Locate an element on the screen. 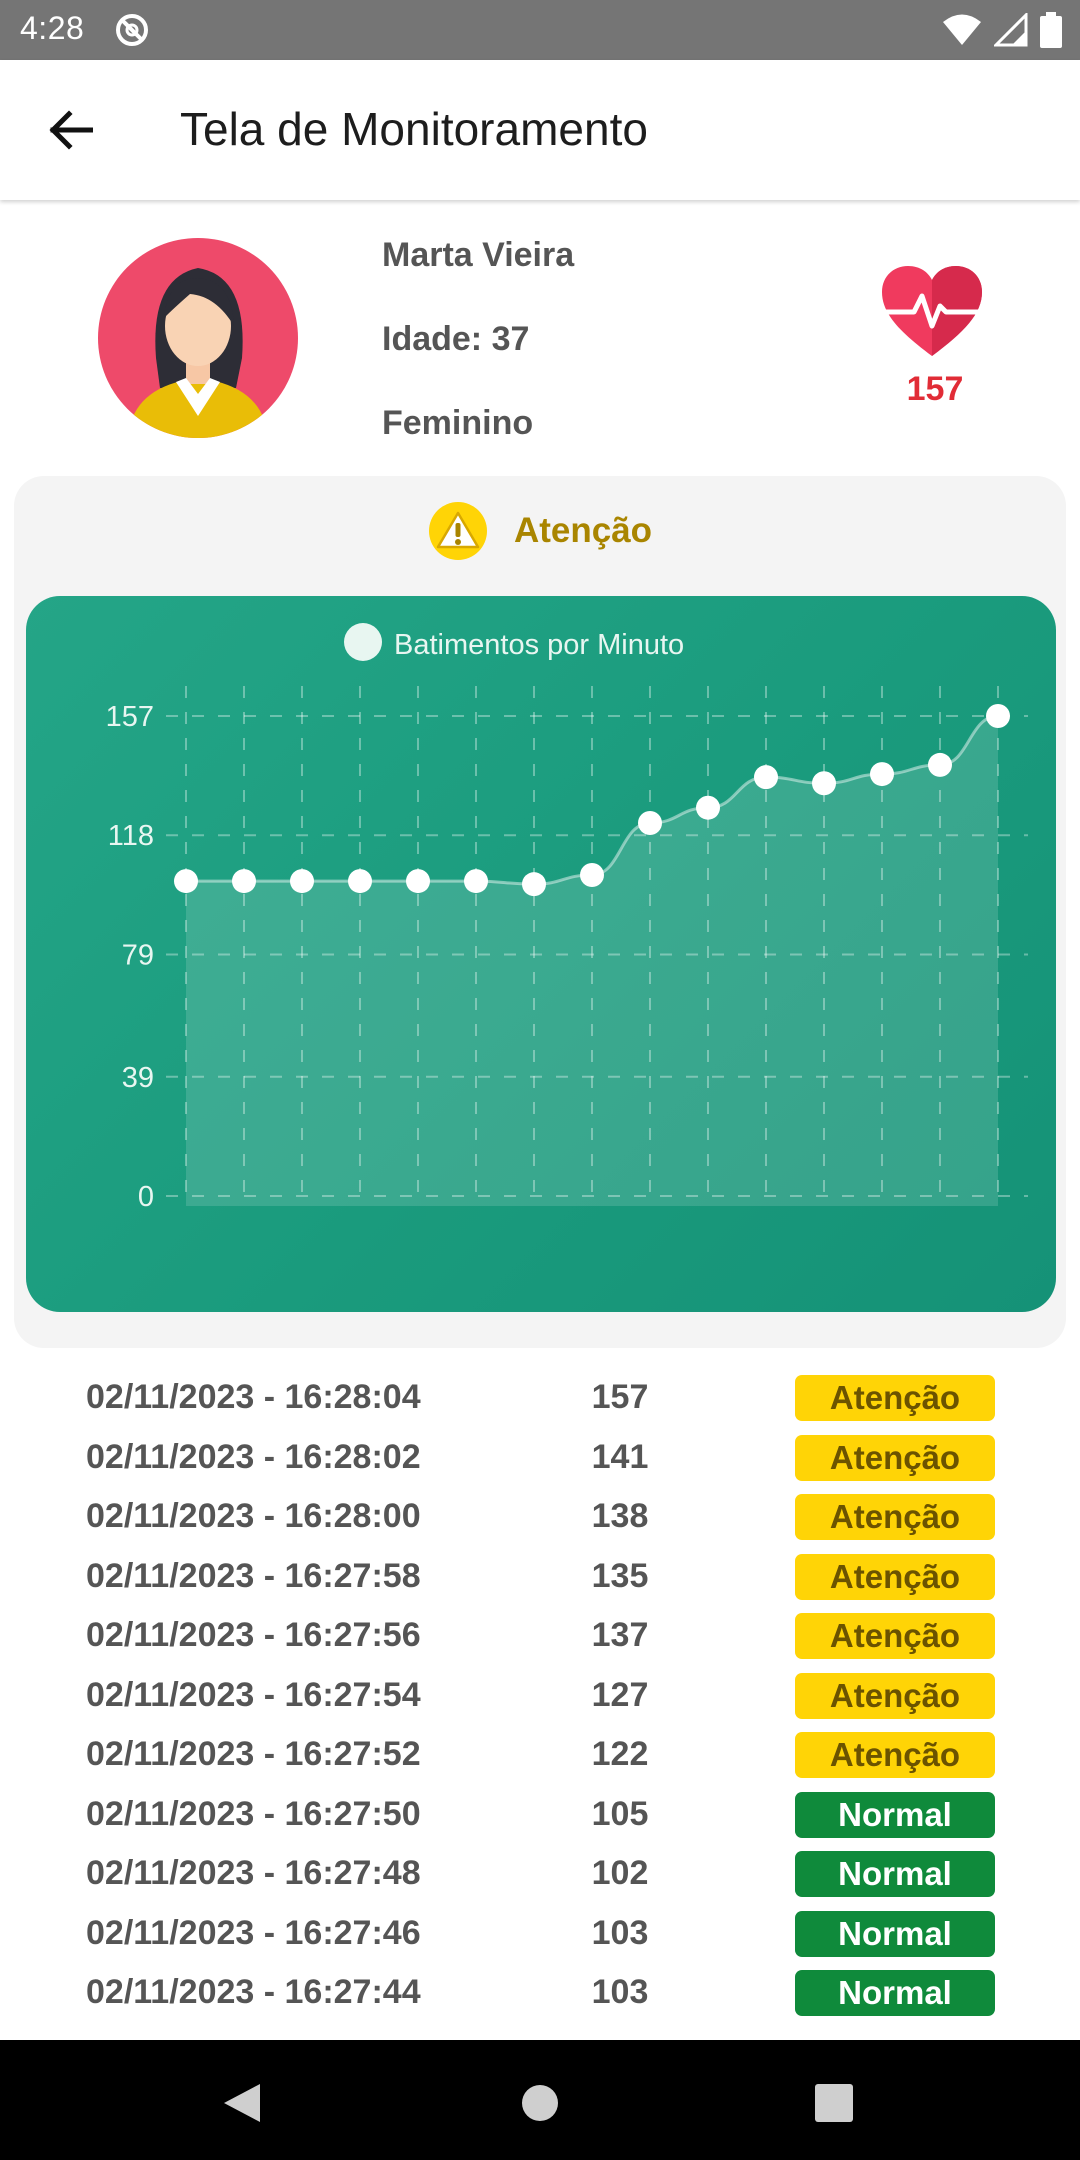 The image size is (1080, 2160). back-button is located at coordinates (71, 130).